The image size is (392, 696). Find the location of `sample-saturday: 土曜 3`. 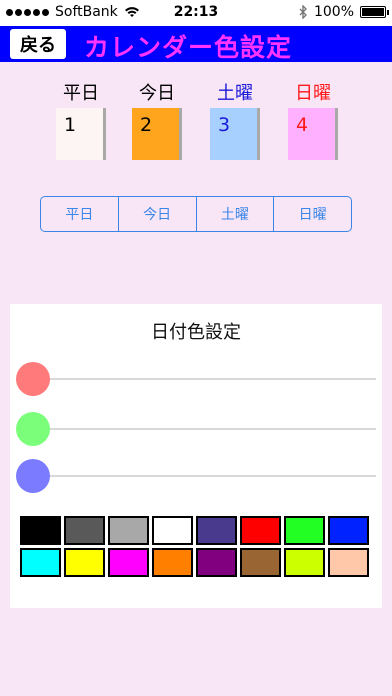

sample-saturday: 土曜 3 is located at coordinates (235, 121).